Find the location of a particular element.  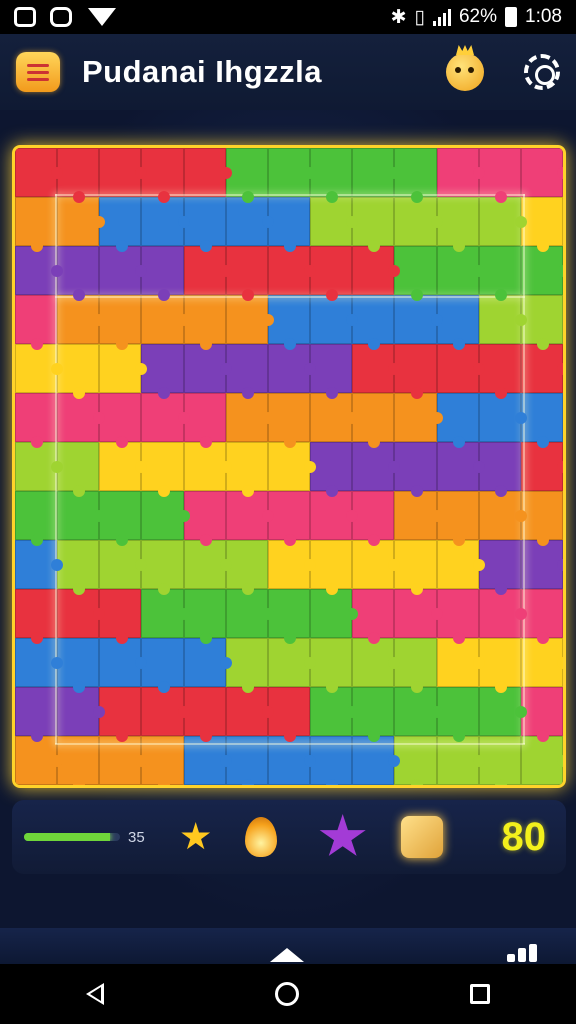

recents-icon is located at coordinates (480, 994).